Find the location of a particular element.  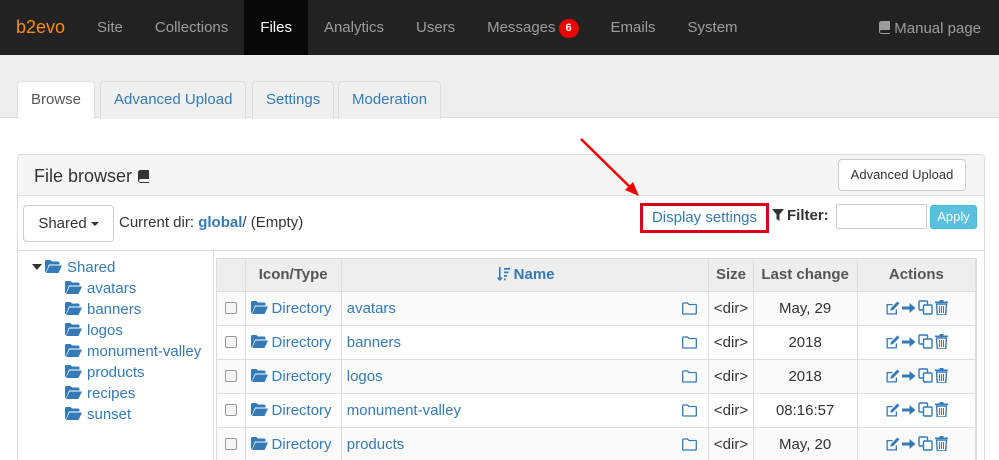

file-name-link: logos is located at coordinates (365, 376).